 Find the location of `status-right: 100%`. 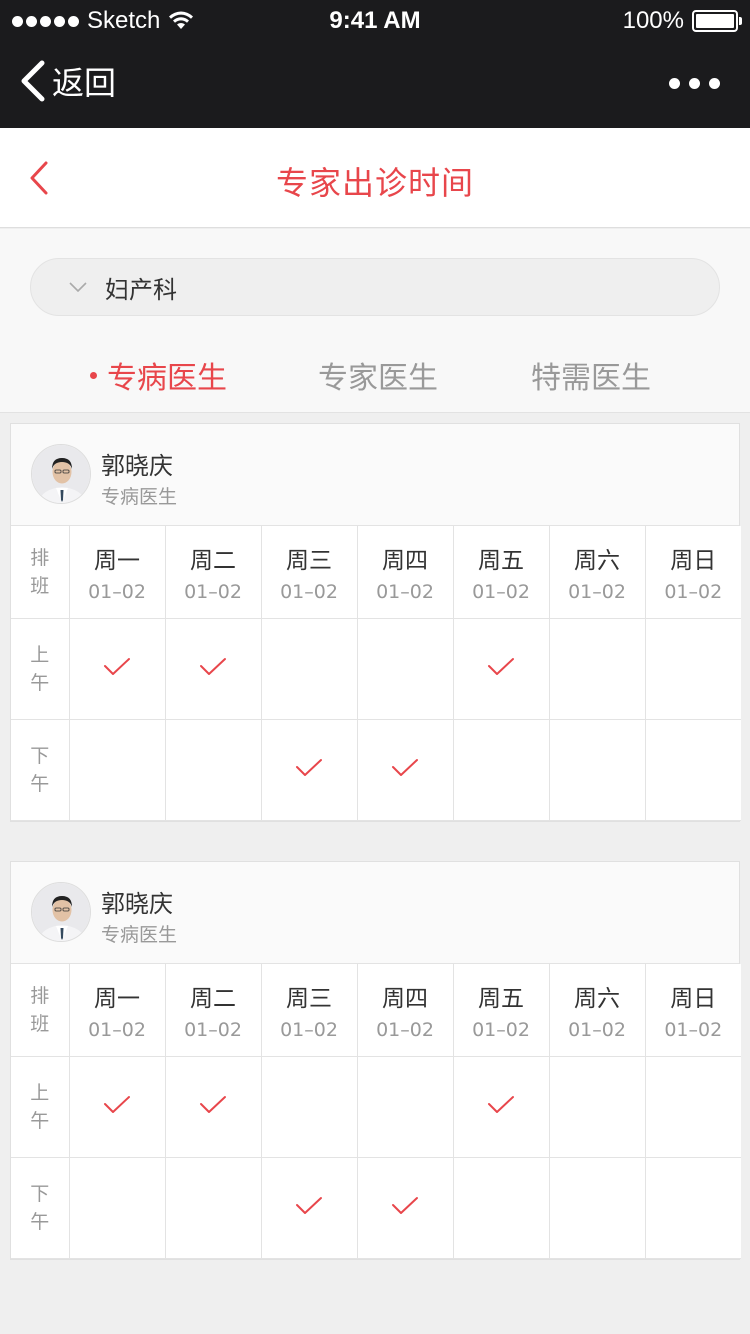

status-right: 100% is located at coordinates (682, 21).